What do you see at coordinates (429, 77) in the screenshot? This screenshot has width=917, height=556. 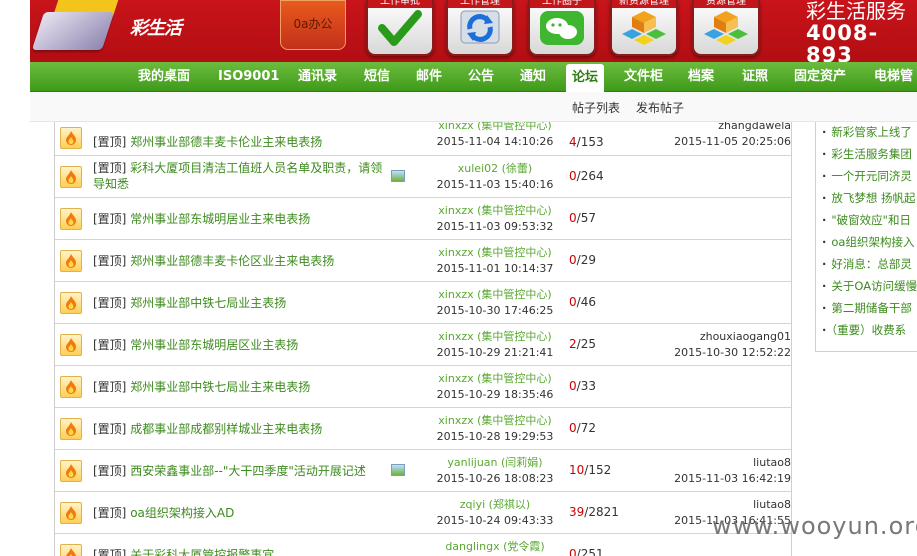 I see `nav-item-mail: 邮件` at bounding box center [429, 77].